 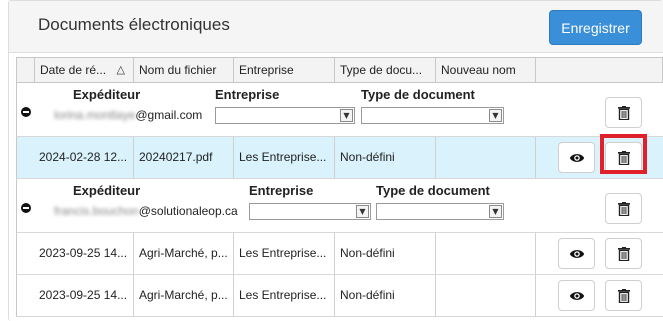 I want to click on cell-filename: 20240217.pdf, so click(x=183, y=157).